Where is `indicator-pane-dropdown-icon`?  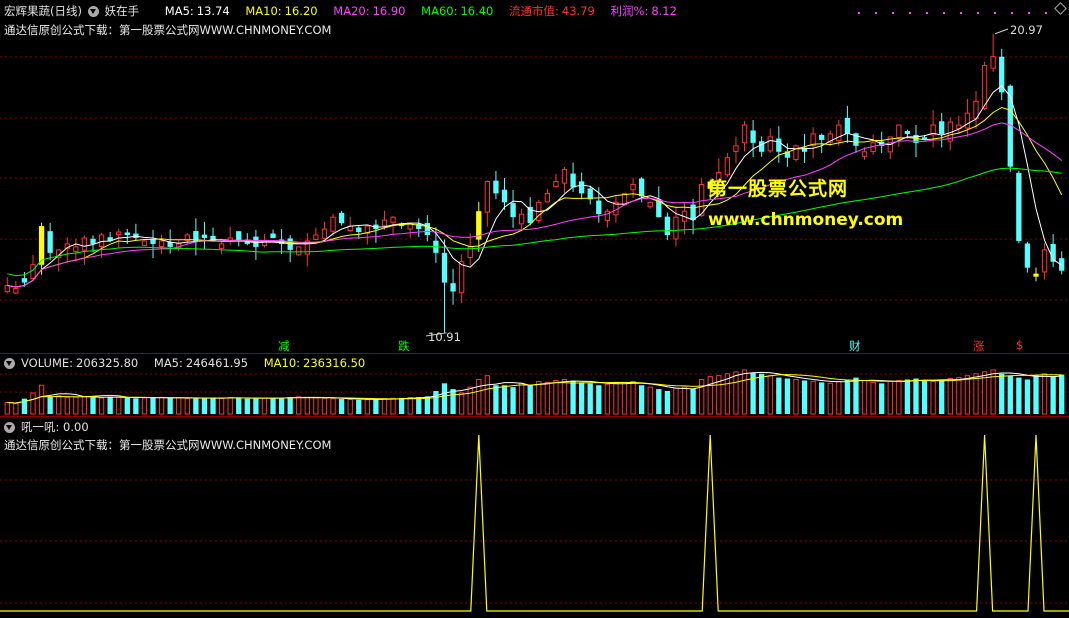 indicator-pane-dropdown-icon is located at coordinates (9, 427).